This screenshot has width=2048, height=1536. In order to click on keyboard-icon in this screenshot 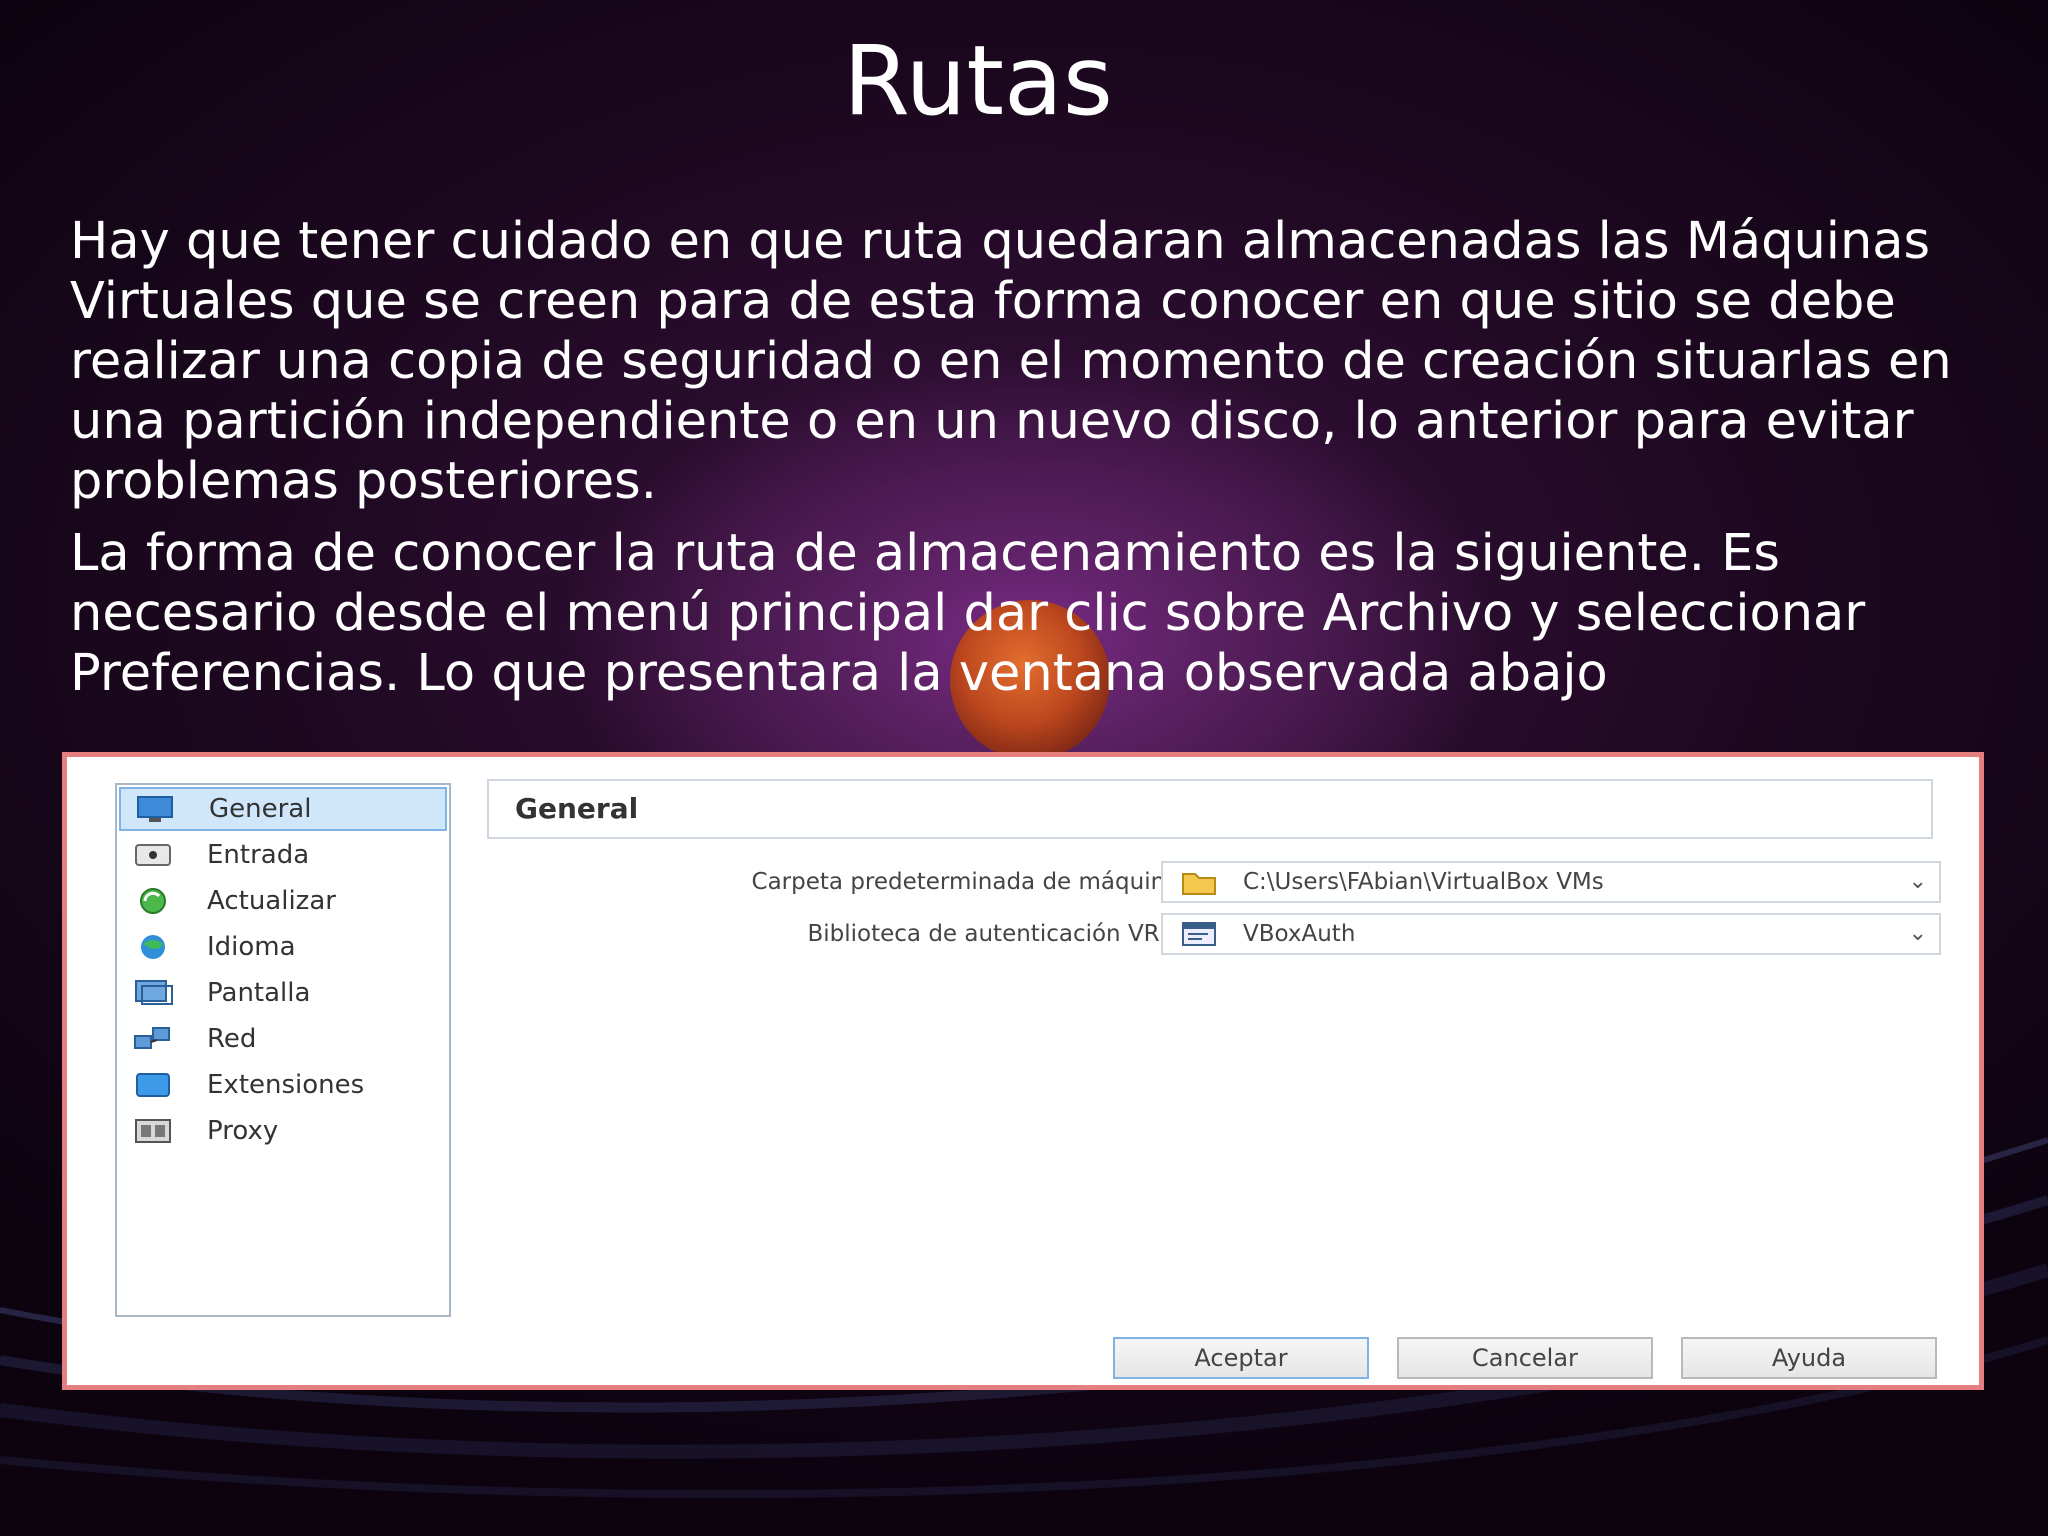, I will do `click(153, 855)`.